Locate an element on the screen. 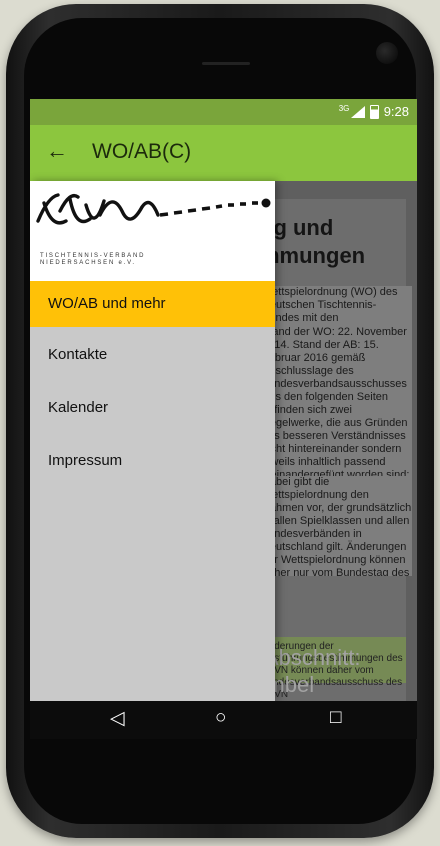 This screenshot has height=846, width=440. clock: 9:28 is located at coordinates (396, 111).